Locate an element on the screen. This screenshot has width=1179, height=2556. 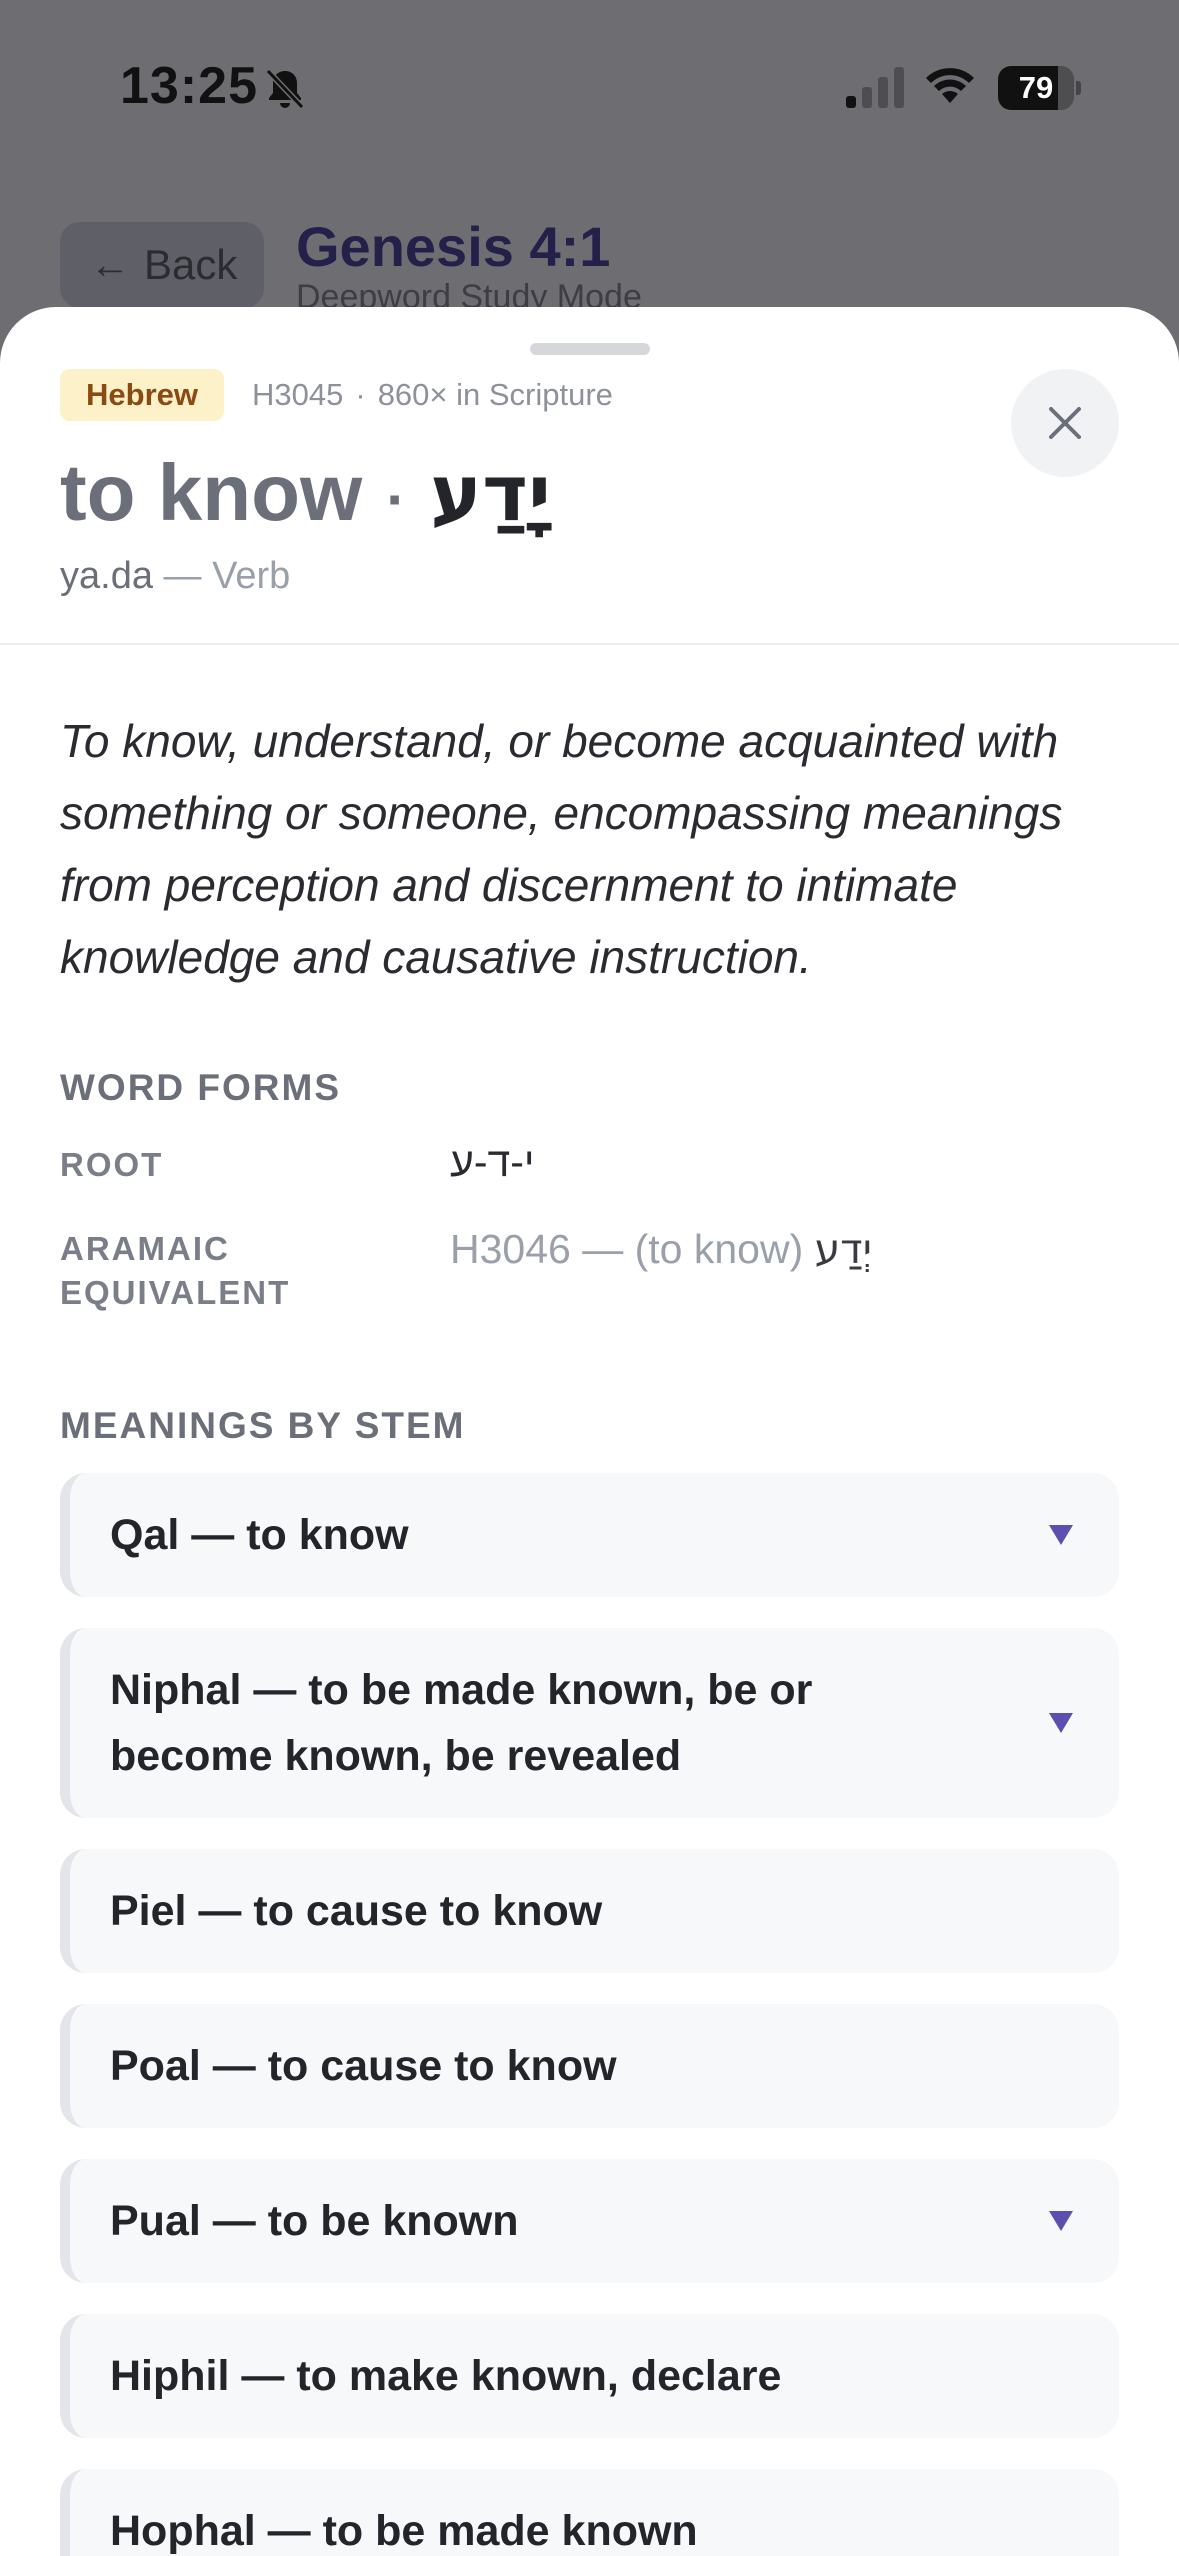
page-title: Genesis 4:1 is located at coordinates (453, 246).